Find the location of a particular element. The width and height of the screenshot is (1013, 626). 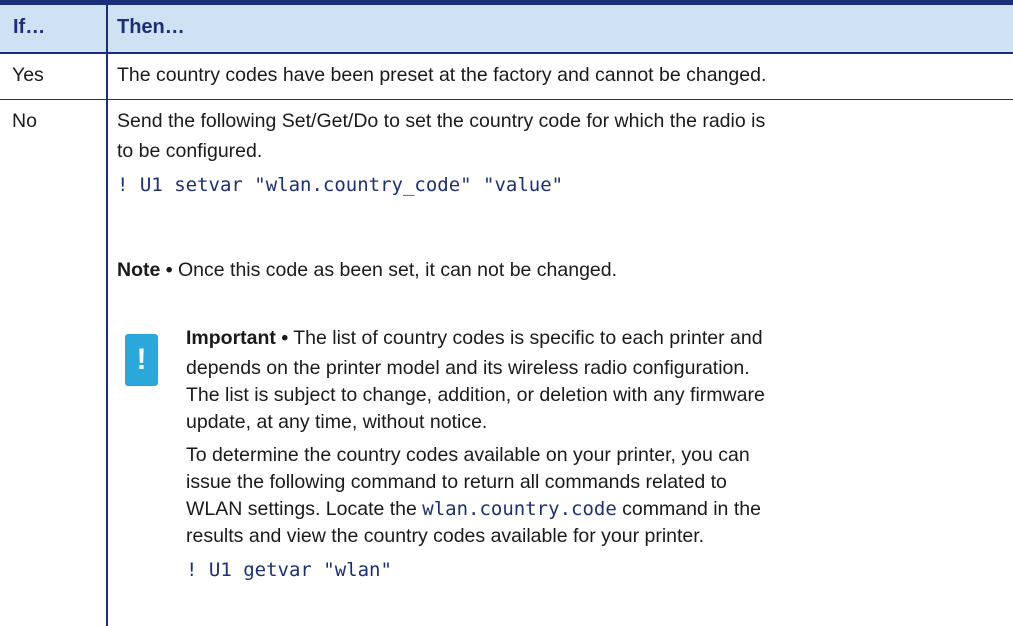

note-label: Note • is located at coordinates (145, 270).